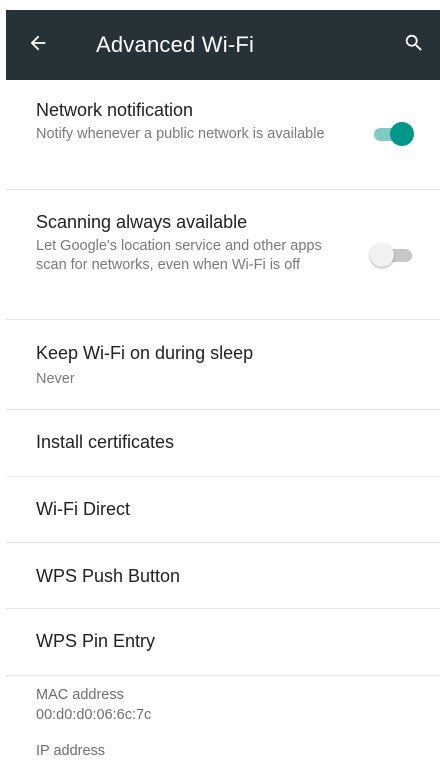 This screenshot has width=440, height=764. What do you see at coordinates (108, 576) in the screenshot?
I see `setting-title: WPS Push Button` at bounding box center [108, 576].